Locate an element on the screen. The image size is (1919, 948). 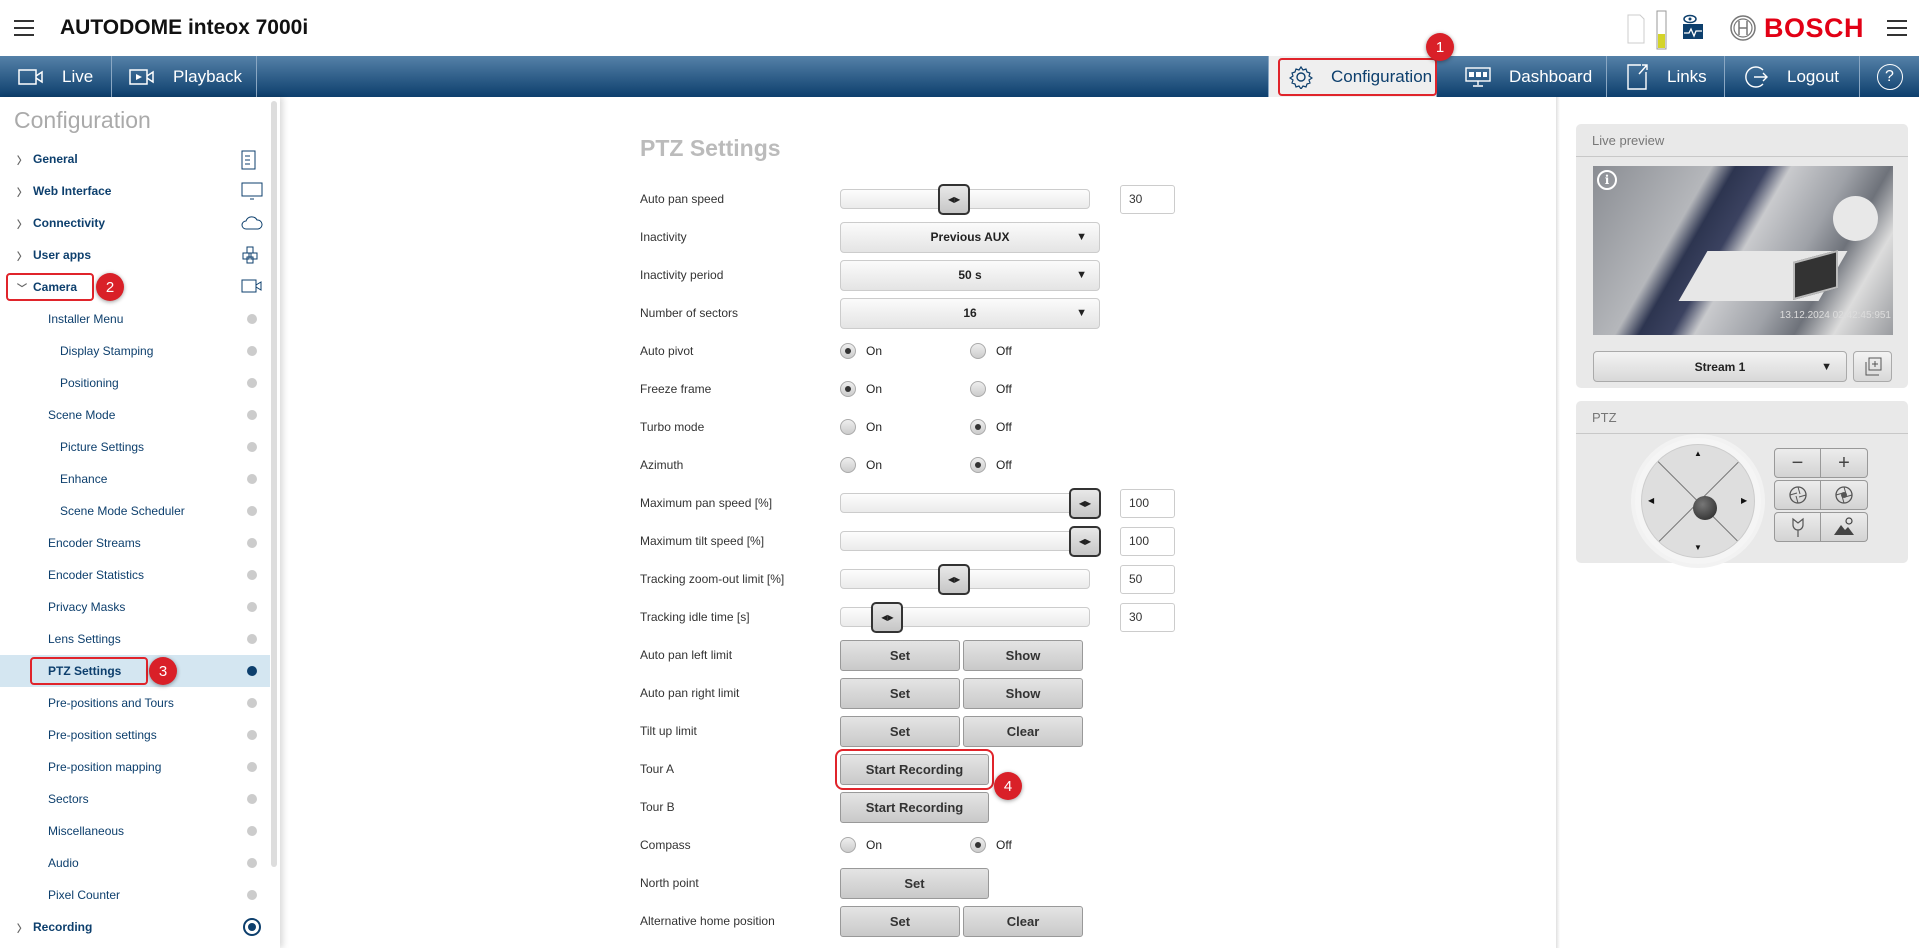
zoom-out-button: − is located at coordinates (1797, 463).